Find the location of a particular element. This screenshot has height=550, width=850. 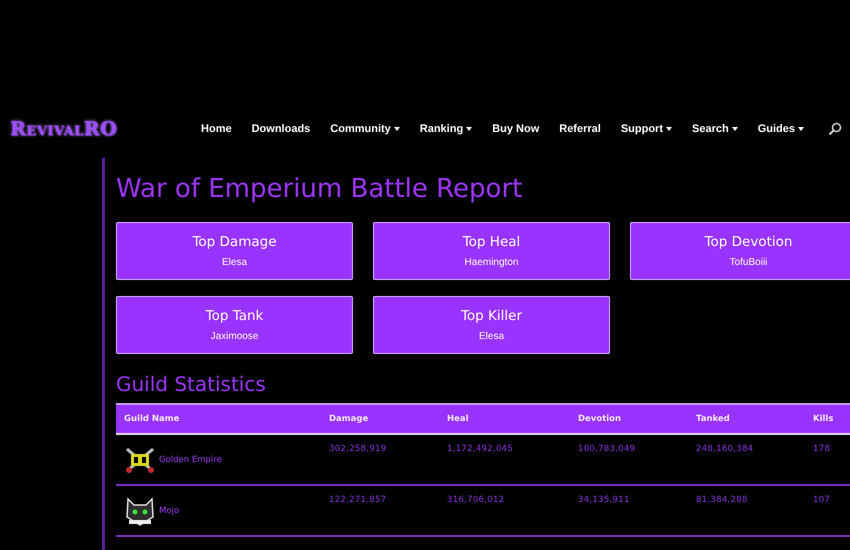

column-header: Damage is located at coordinates (349, 419).